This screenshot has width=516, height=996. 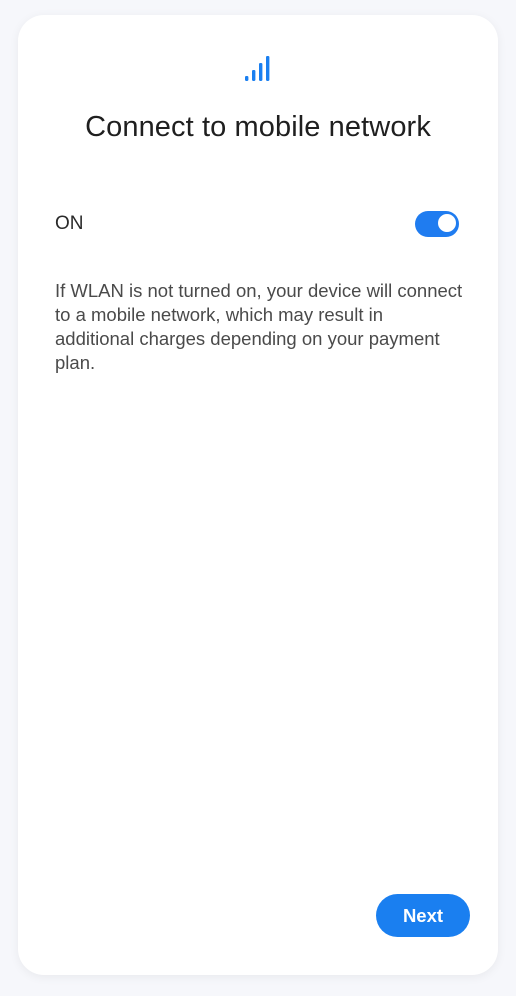 I want to click on mobile-data-status-label: ON, so click(x=69, y=223).